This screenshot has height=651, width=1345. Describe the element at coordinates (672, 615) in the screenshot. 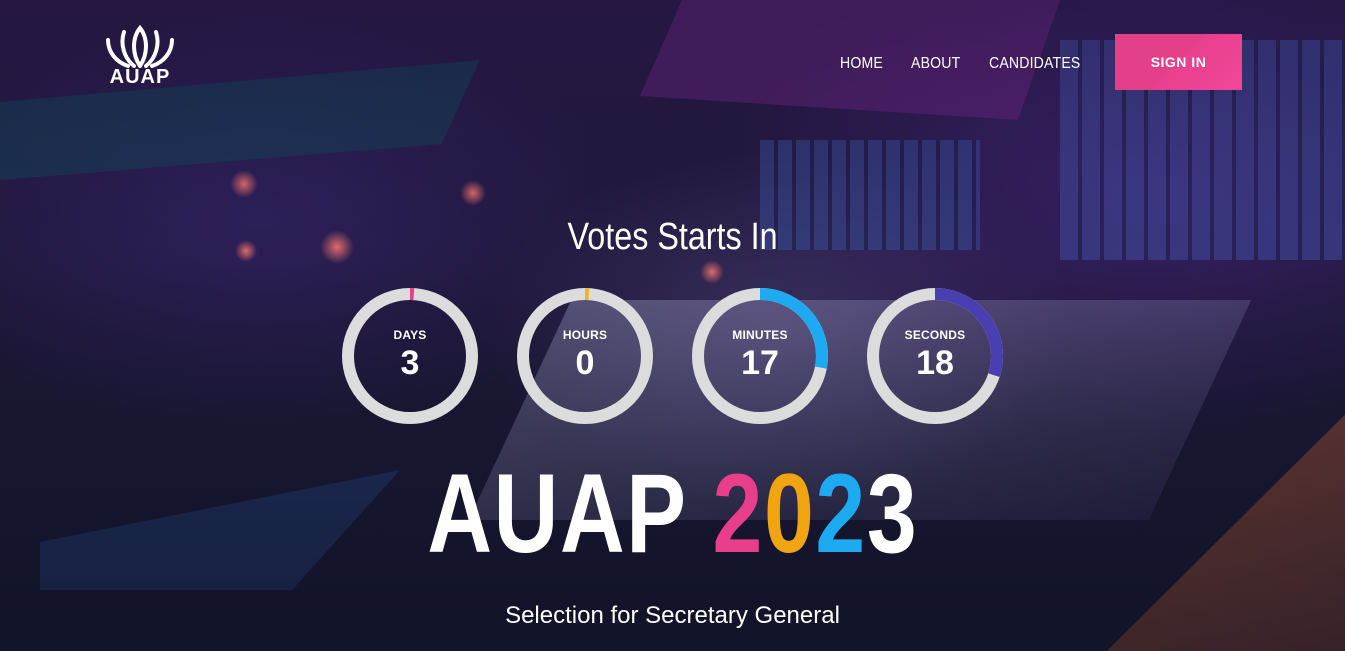

I see `hero-subtitle: Selection for Secretary General` at that location.